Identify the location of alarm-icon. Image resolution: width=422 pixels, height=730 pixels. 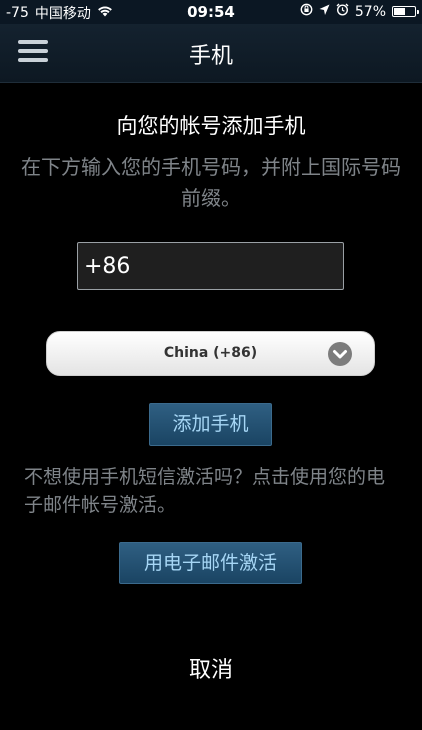
(342, 11).